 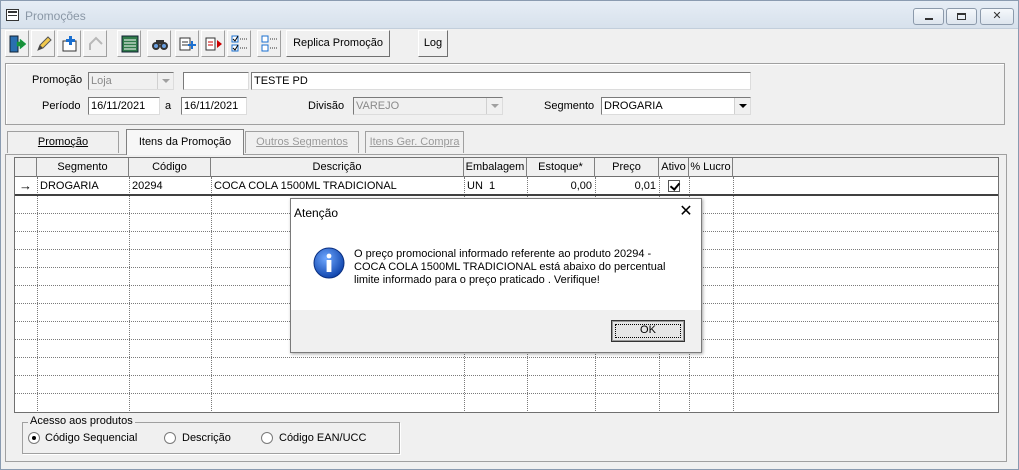 What do you see at coordinates (428, 106) in the screenshot?
I see `divisao-select: VAREJO` at bounding box center [428, 106].